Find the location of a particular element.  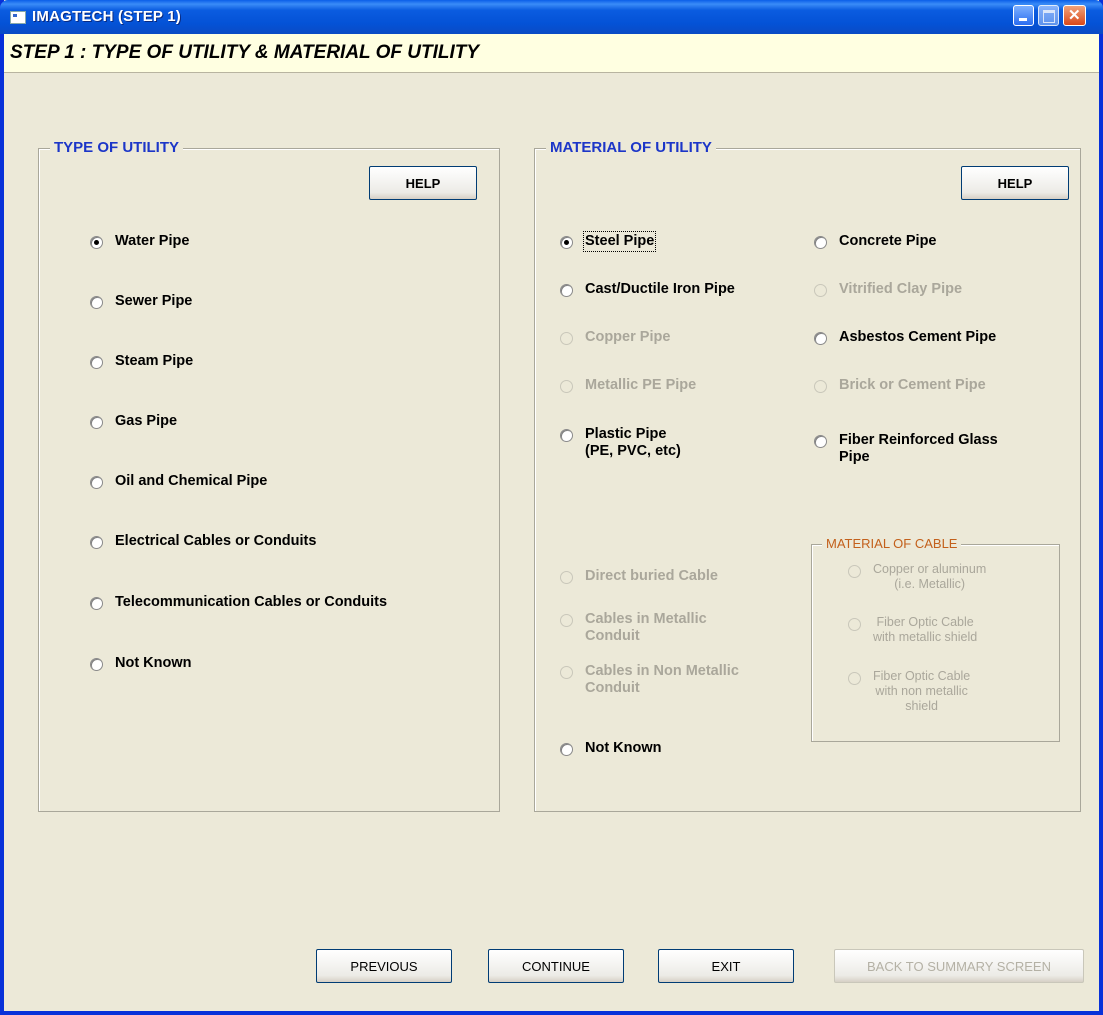

material-left-option-6: Cables in Metallic Conduit is located at coordinates (633, 628).